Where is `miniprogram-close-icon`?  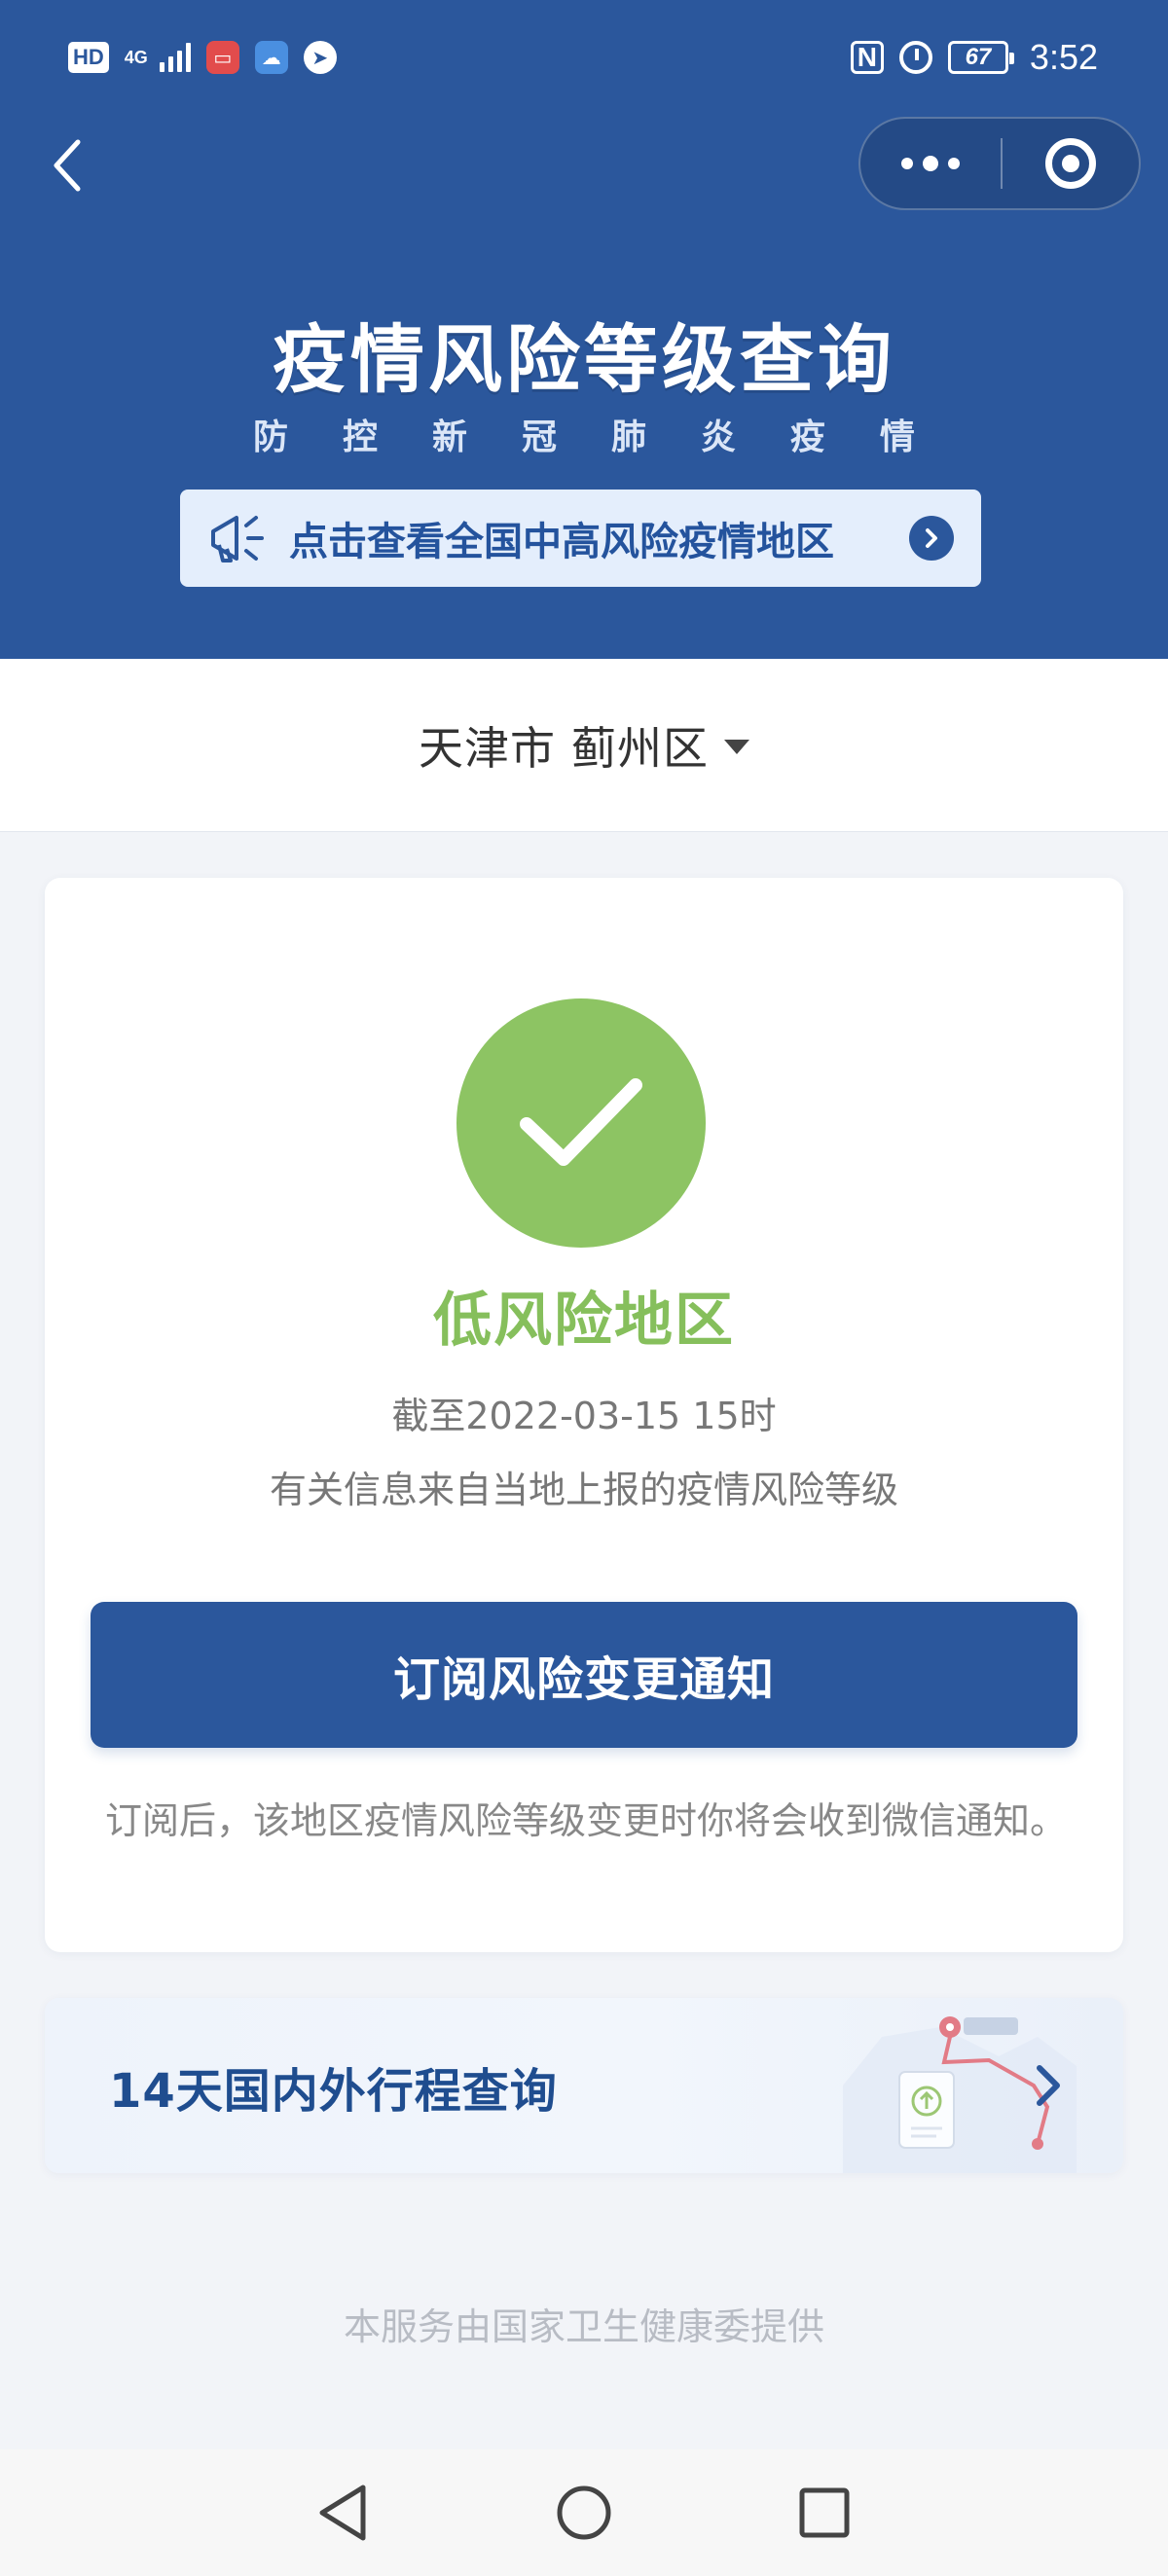 miniprogram-close-icon is located at coordinates (1071, 163).